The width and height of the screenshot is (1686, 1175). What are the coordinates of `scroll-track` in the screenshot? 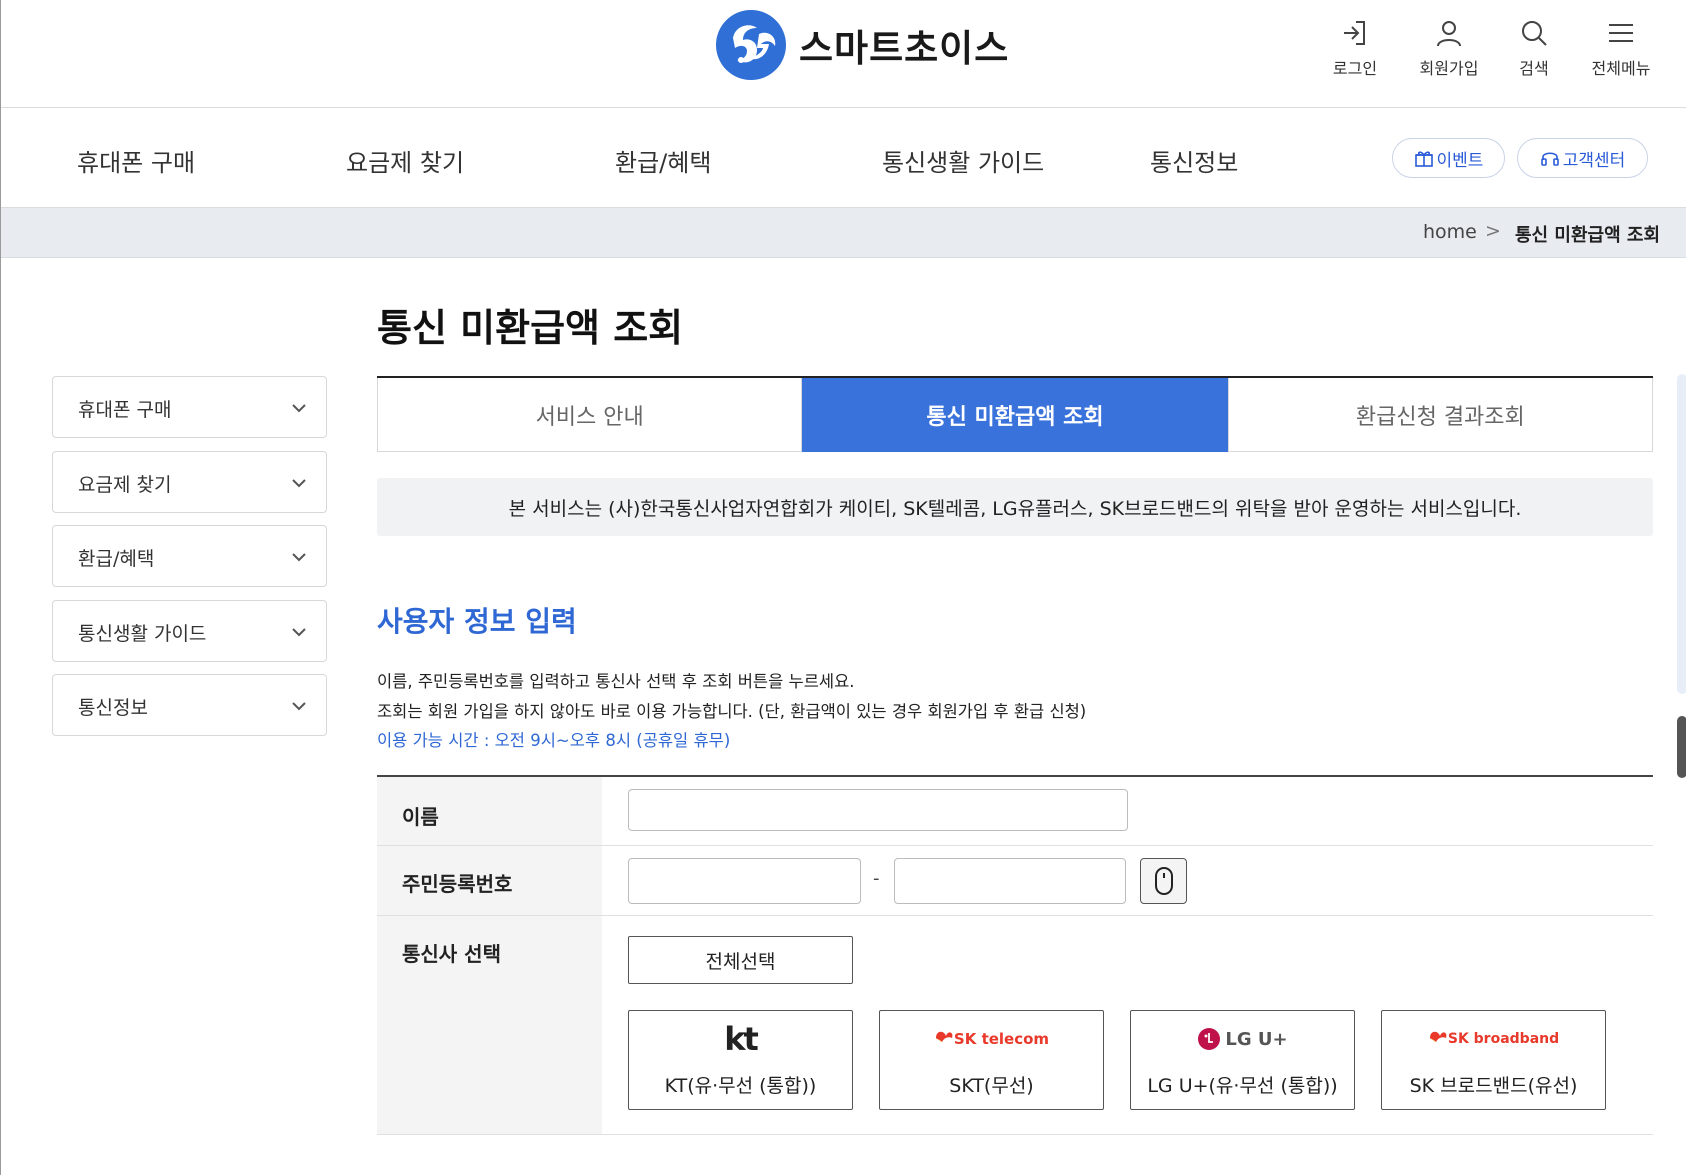 It's located at (1681, 534).